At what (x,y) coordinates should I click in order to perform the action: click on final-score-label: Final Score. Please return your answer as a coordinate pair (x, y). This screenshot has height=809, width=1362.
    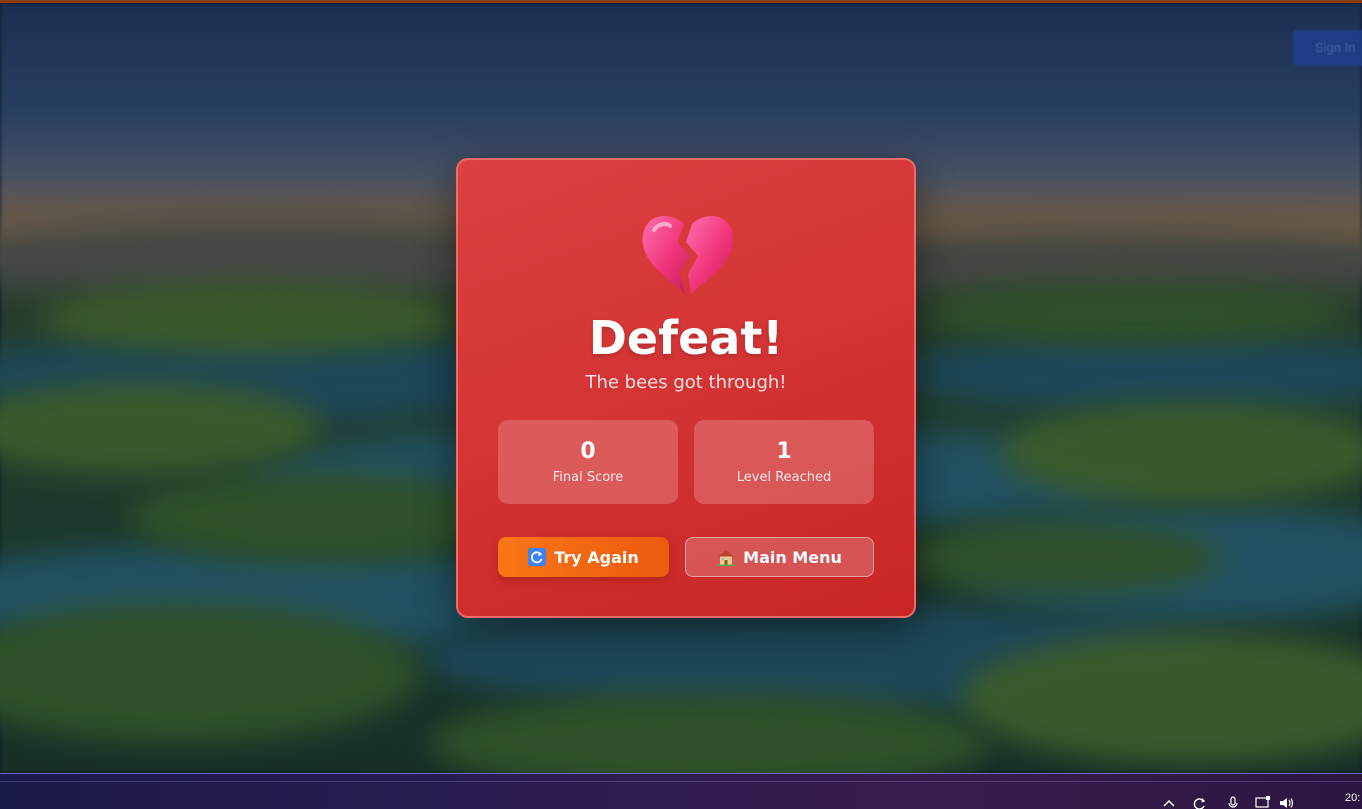
    Looking at the image, I should click on (588, 477).